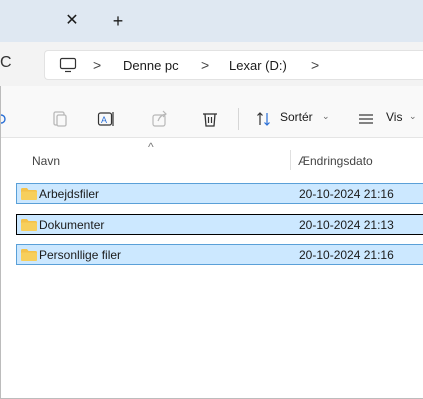 The width and height of the screenshot is (423, 399). I want to click on file-date: 20-10-2024 21:13, so click(346, 225).